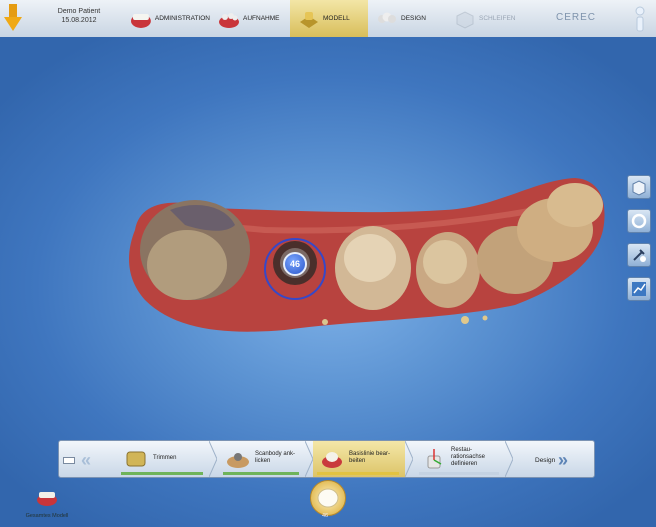  I want to click on view-cube-icon, so click(639, 187).